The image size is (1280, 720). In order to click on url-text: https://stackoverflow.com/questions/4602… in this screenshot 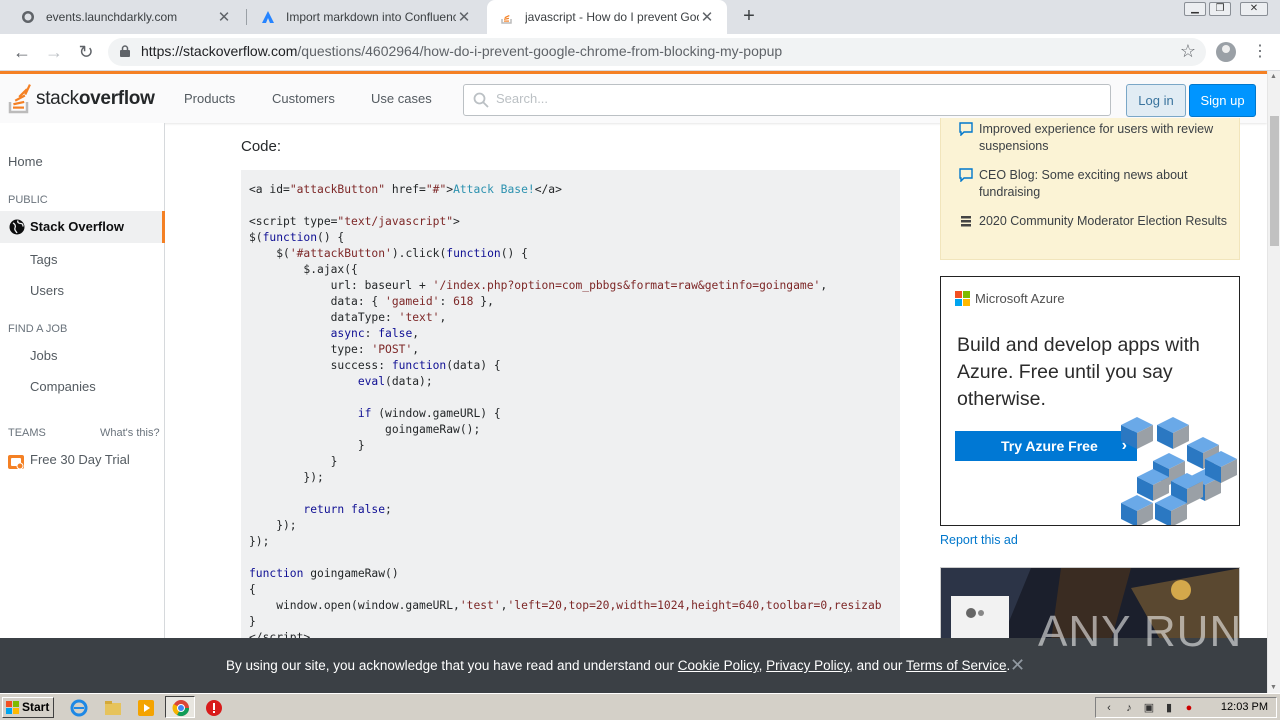, I will do `click(461, 51)`.